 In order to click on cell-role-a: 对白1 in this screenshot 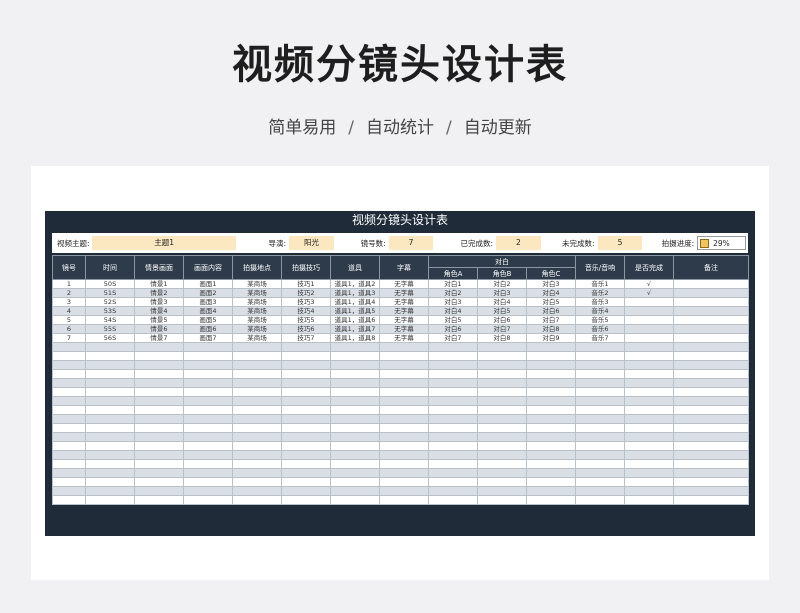, I will do `click(453, 284)`.